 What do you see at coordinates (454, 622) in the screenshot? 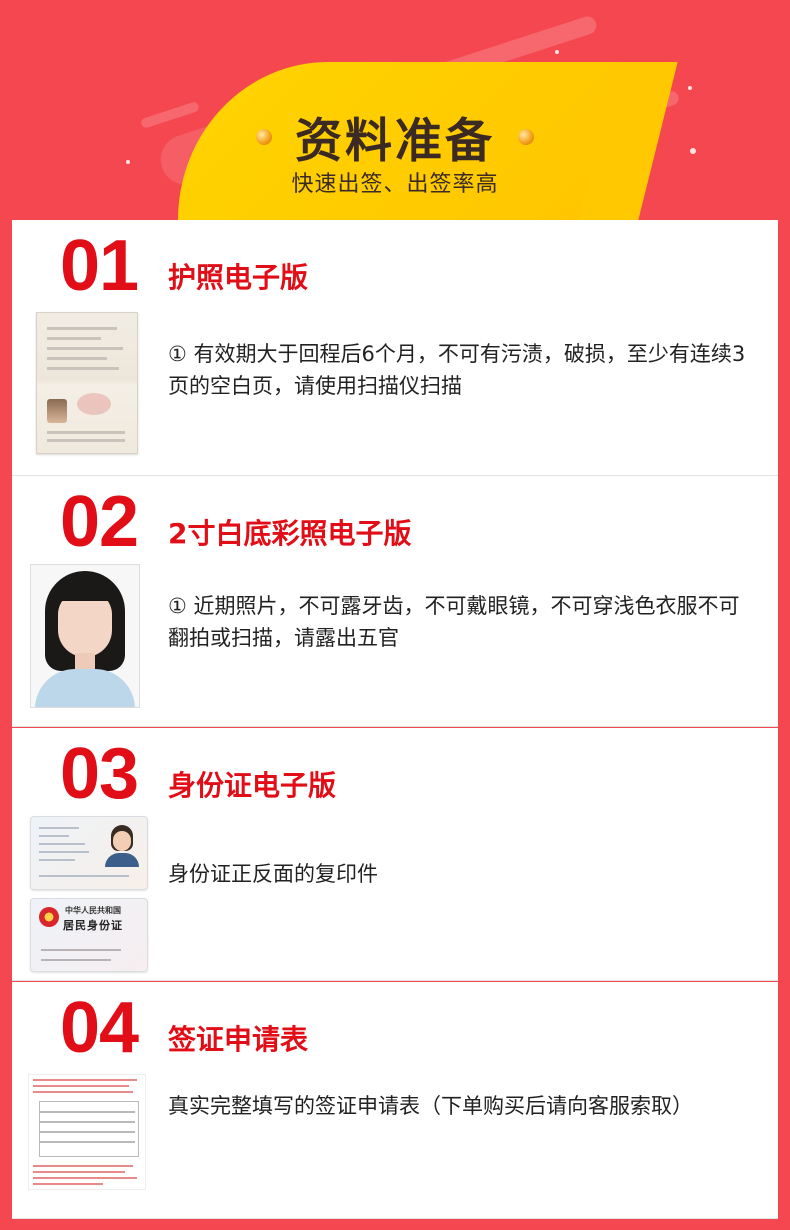
I see `step-description: ① 近期照片，不可露牙齿，不可戴眼镜，不可穿浅色衣服不可翻拍或扫描，请露出五官` at bounding box center [454, 622].